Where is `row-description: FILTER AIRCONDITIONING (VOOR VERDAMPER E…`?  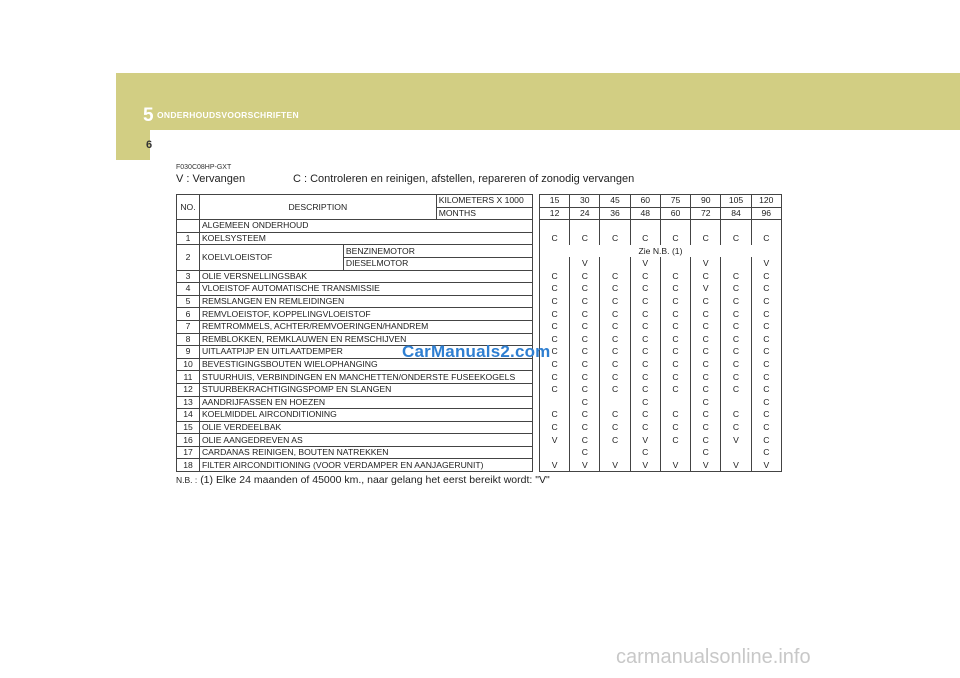 row-description: FILTER AIRCONDITIONING (VOOR VERDAMPER E… is located at coordinates (365, 465).